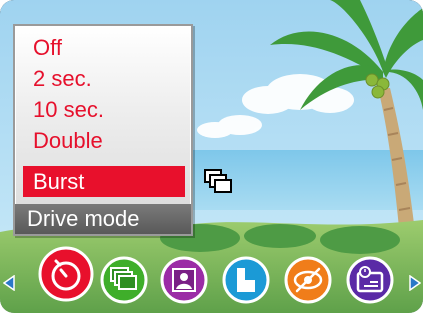  I want to click on portrait-mode-icon, so click(184, 280).